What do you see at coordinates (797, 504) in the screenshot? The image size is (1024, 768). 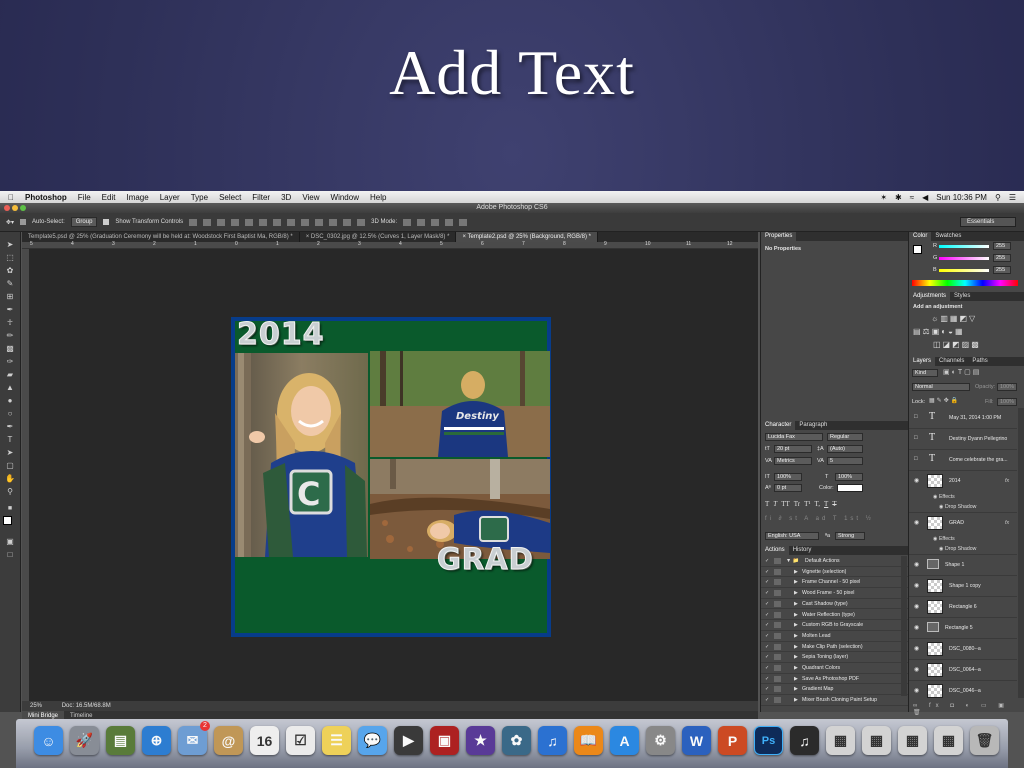 I see `small-caps-button: Tr` at bounding box center [797, 504].